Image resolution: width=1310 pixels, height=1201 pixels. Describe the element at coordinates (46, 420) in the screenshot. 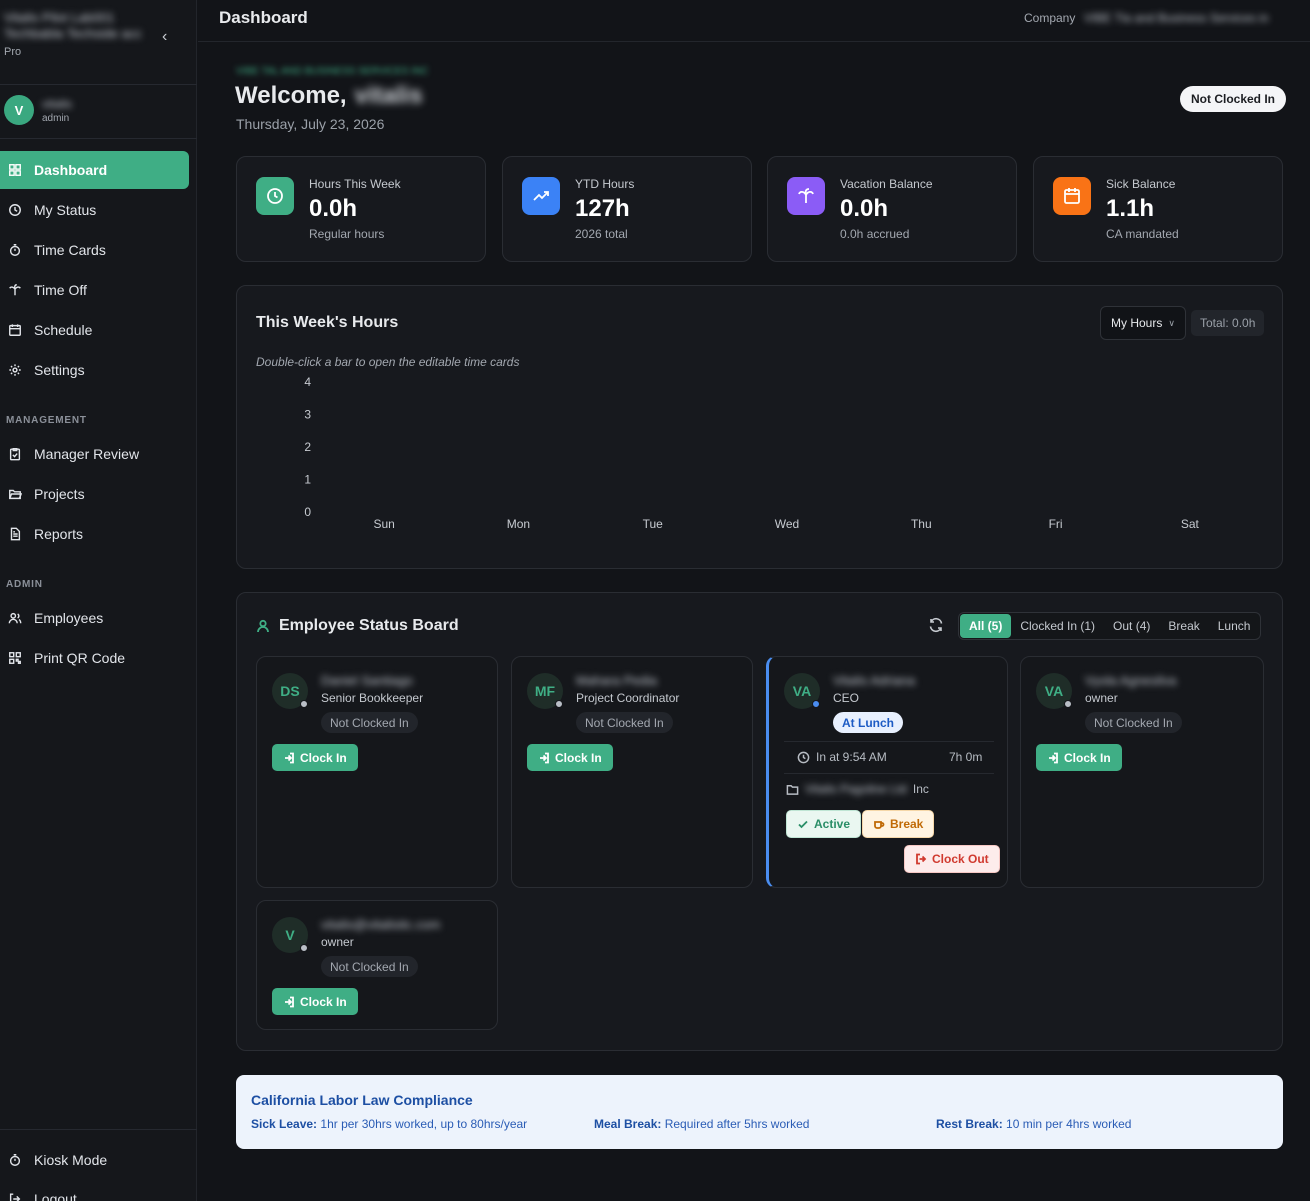

I see `section-label-management: MANAGEMENT` at that location.